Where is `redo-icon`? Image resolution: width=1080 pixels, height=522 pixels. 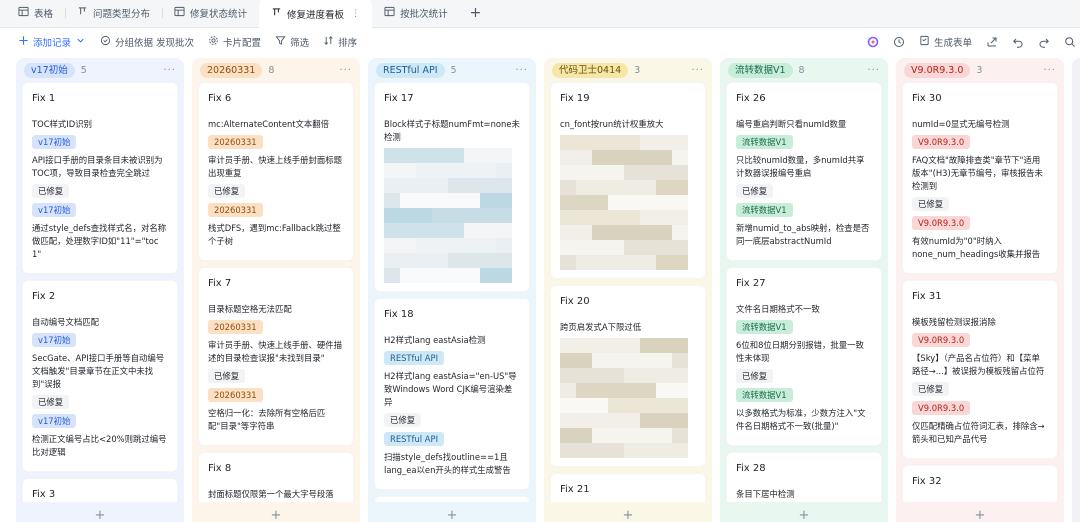 redo-icon is located at coordinates (1044, 42).